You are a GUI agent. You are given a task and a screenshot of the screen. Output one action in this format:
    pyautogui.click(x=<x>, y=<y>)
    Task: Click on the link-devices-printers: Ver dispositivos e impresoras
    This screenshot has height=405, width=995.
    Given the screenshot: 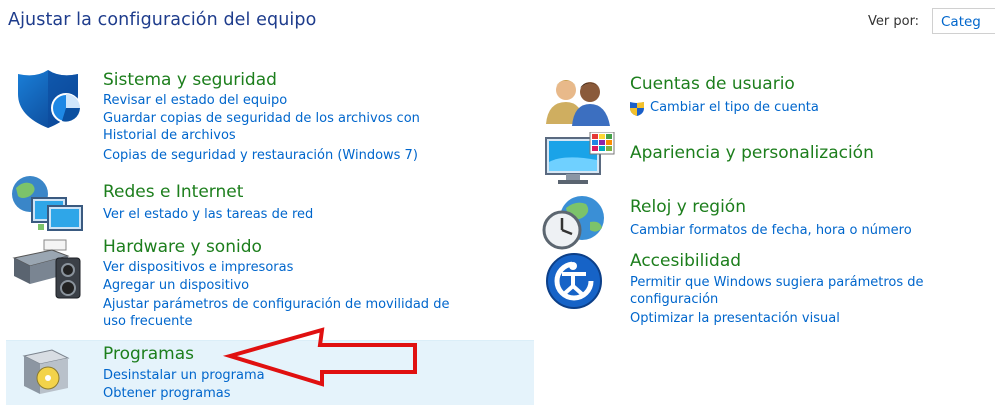 What is the action you would take?
    pyautogui.click(x=198, y=268)
    